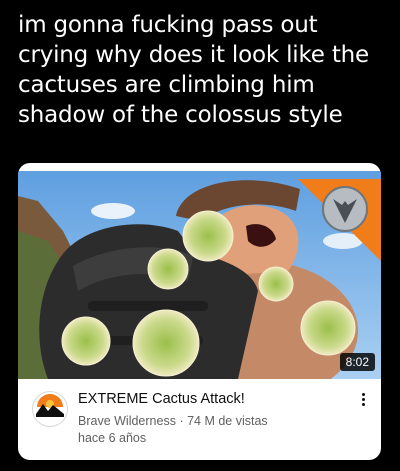  What do you see at coordinates (357, 362) in the screenshot?
I see `duration-badge: 8:02` at bounding box center [357, 362].